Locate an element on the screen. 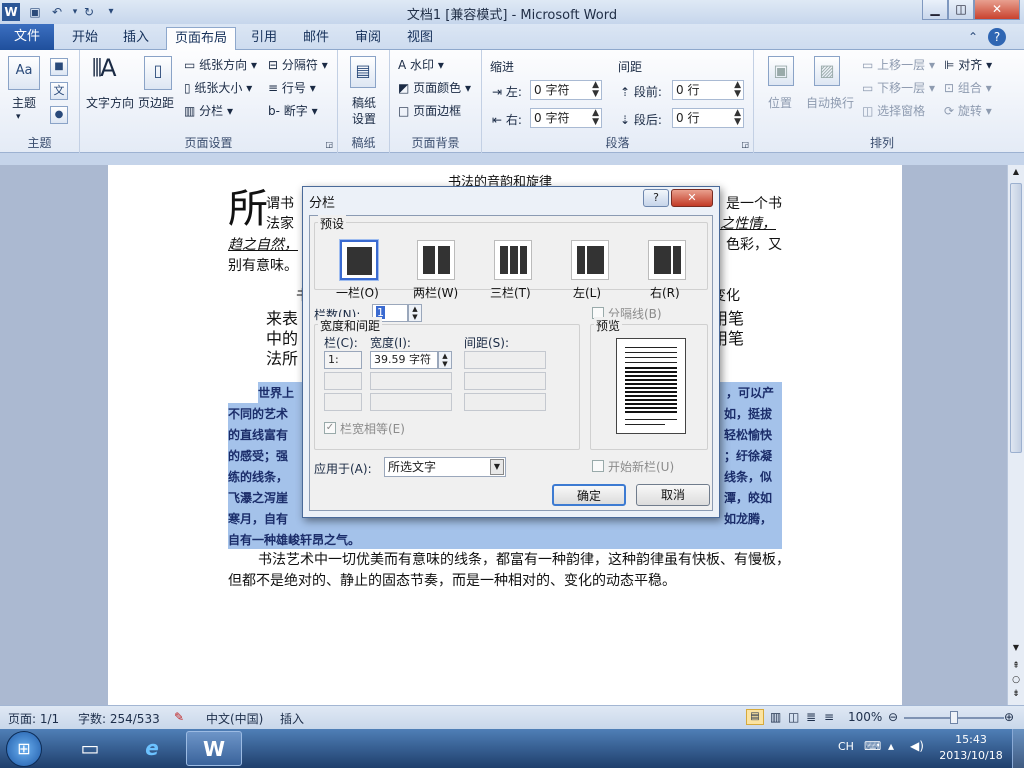 This screenshot has width=1024, height=768. align-button: ⊫ 对齐 ▾ is located at coordinates (968, 64).